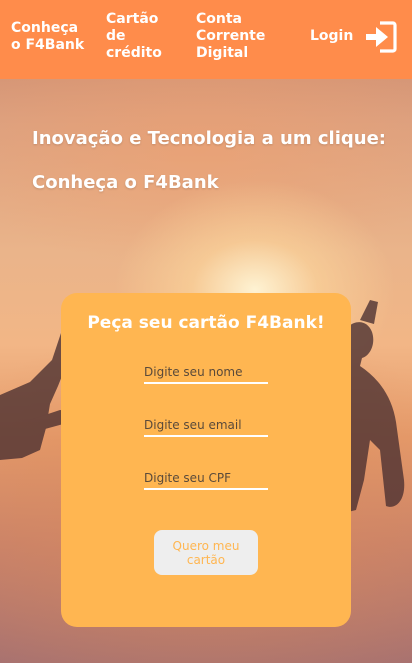 The width and height of the screenshot is (412, 663). I want to click on cpf-input, so click(206, 479).